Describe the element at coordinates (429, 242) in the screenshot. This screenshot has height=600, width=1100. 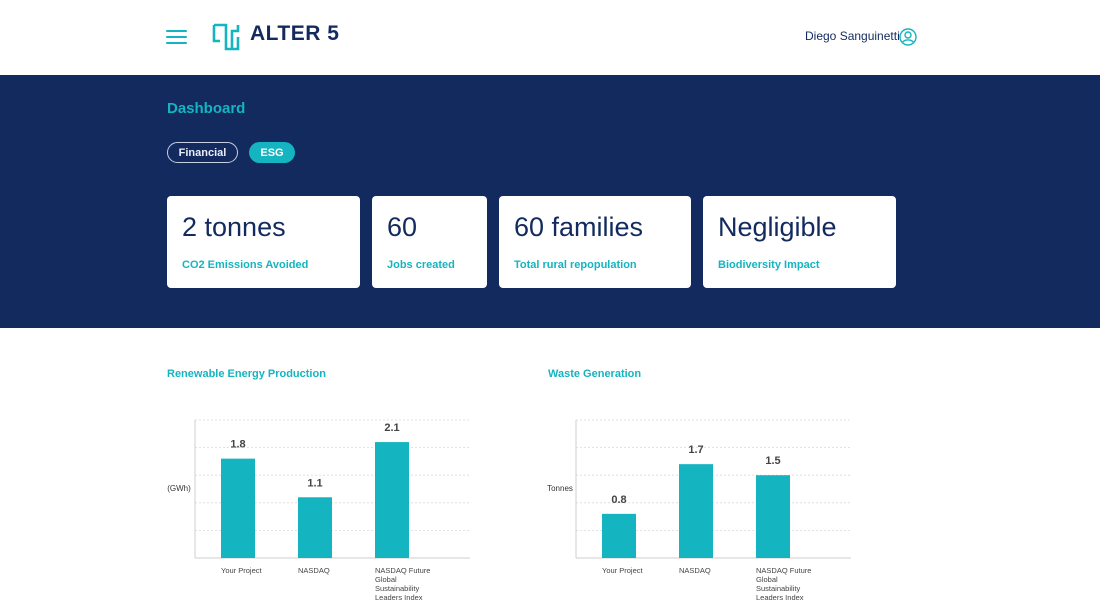
I see `kpi-card-jobs: 60 Jobs created` at that location.